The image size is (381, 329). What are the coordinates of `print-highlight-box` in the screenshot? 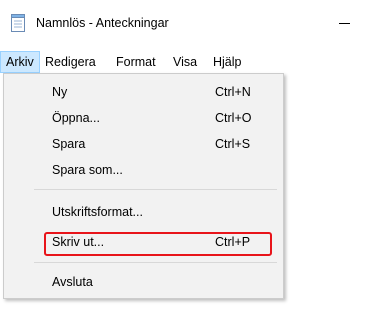 It's located at (158, 244).